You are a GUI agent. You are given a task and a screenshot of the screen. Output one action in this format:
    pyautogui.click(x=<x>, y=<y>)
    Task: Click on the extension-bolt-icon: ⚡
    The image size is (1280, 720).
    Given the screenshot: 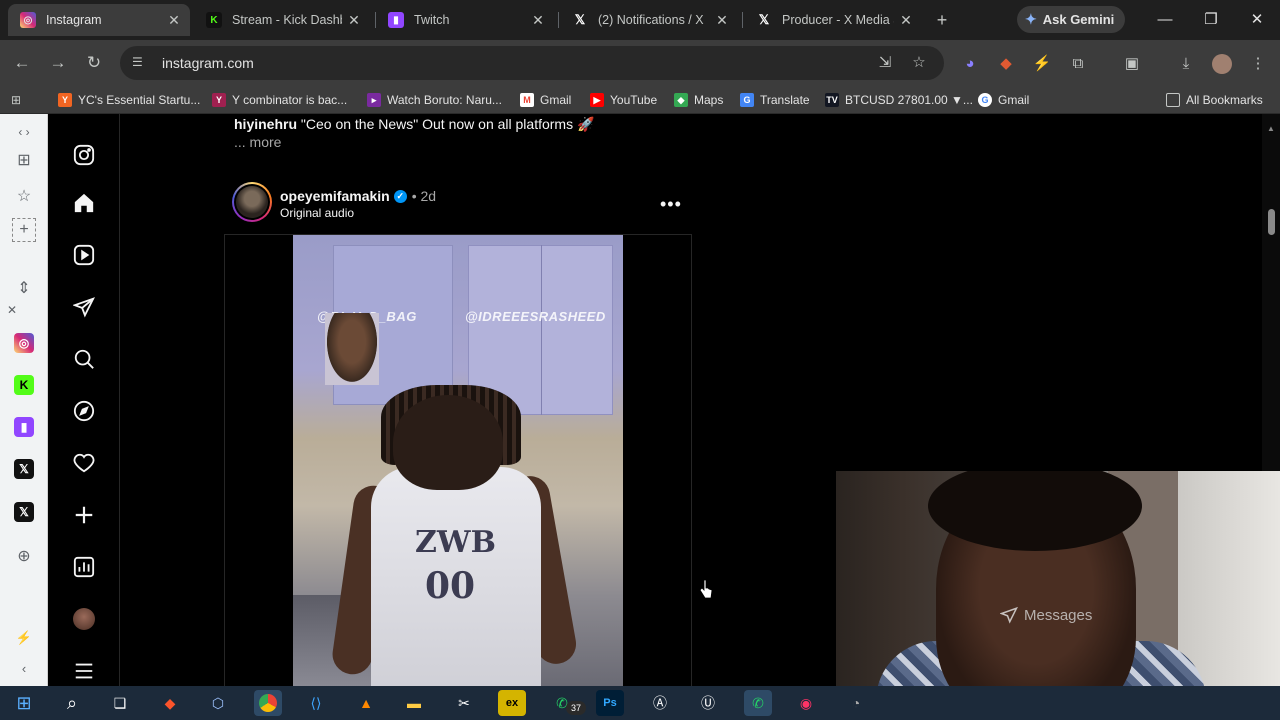 What is the action you would take?
    pyautogui.click(x=1042, y=64)
    